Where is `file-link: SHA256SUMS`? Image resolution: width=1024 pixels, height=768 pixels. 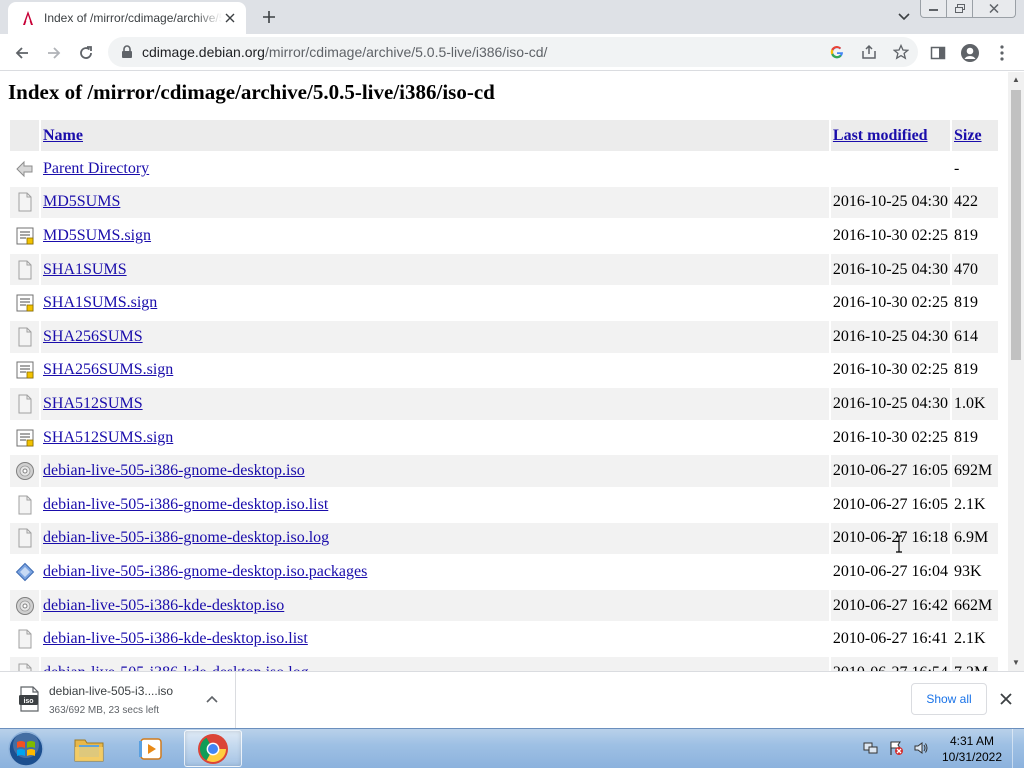
file-link: SHA256SUMS is located at coordinates (93, 336).